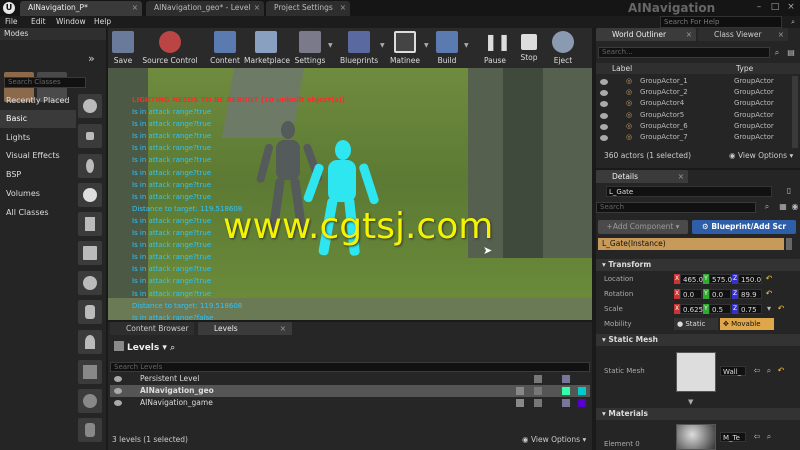 This screenshot has width=800, height=450. What do you see at coordinates (691, 244) in the screenshot?
I see `component-instance-row: L_Gate(Instance)` at bounding box center [691, 244].